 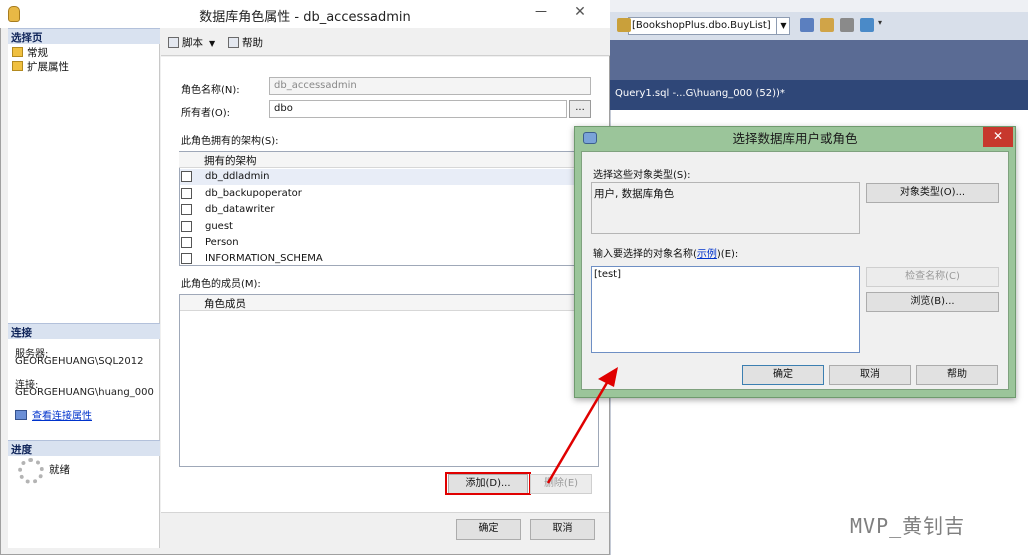 What do you see at coordinates (795, 138) in the screenshot?
I see `select-dialog-title: 选择数据库用户或角色` at bounding box center [795, 138].